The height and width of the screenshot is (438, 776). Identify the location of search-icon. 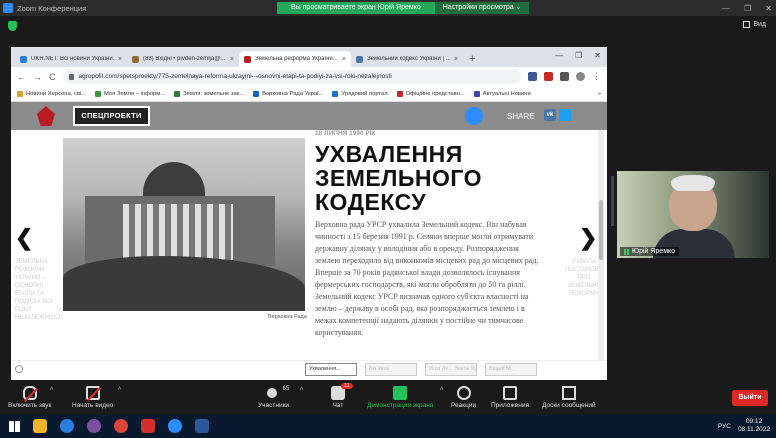
(474, 116).